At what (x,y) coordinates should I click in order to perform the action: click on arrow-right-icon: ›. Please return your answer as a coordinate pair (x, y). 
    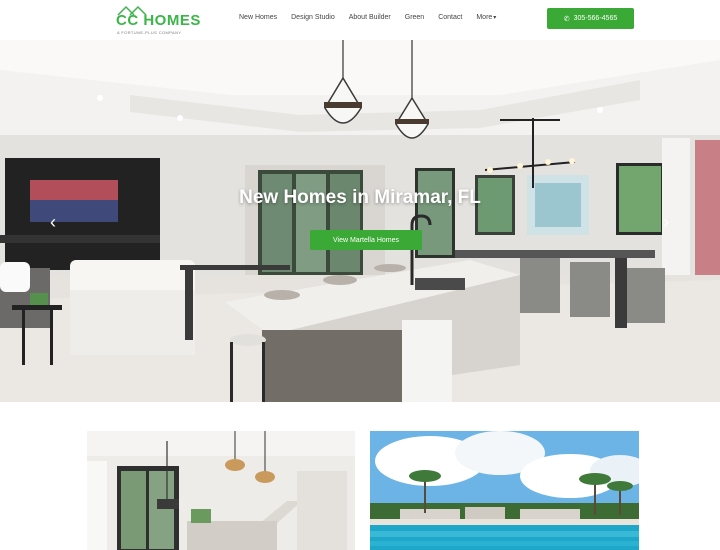
    Looking at the image, I should click on (666, 222).